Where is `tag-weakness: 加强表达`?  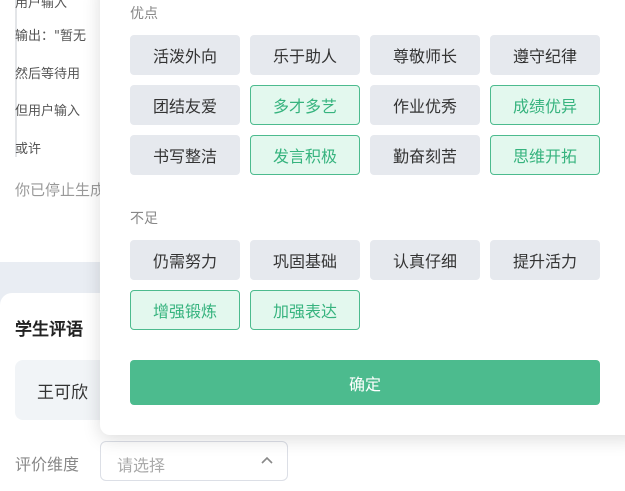
tag-weakness: 加强表达 is located at coordinates (305, 310).